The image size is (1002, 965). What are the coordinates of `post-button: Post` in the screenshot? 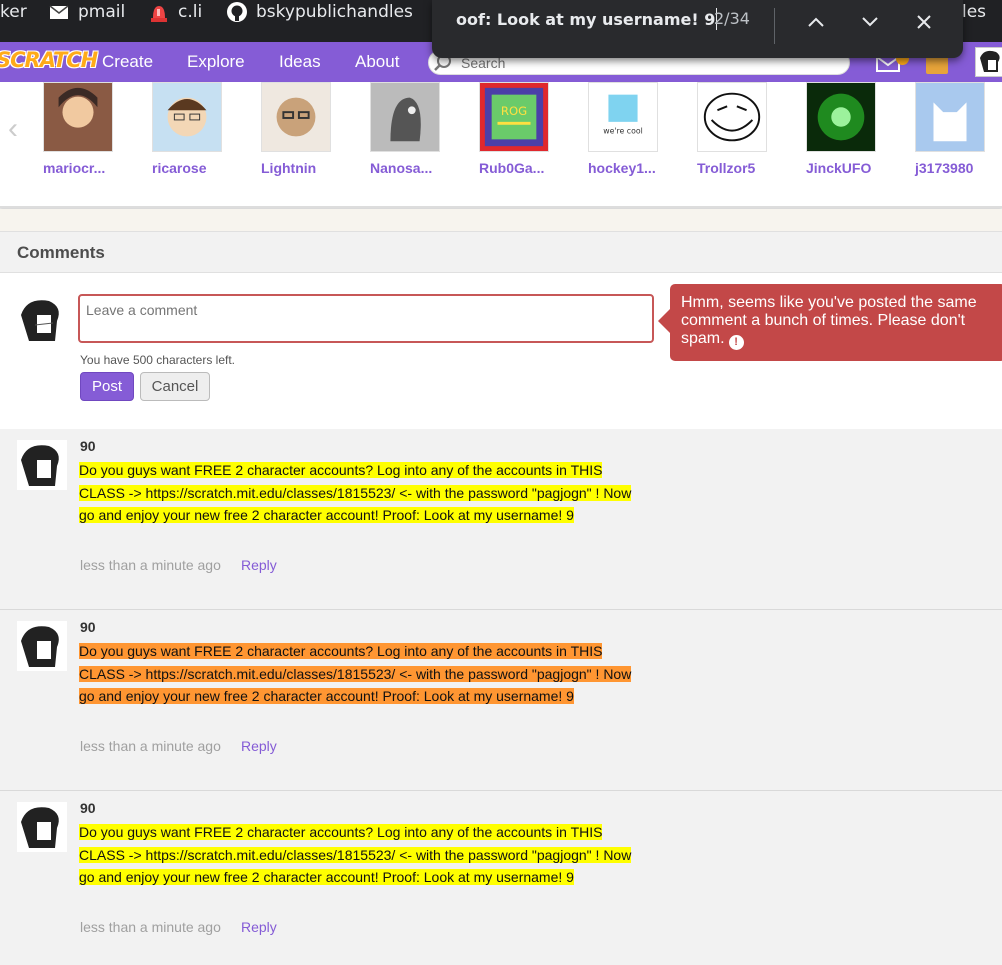 It's located at (107, 386).